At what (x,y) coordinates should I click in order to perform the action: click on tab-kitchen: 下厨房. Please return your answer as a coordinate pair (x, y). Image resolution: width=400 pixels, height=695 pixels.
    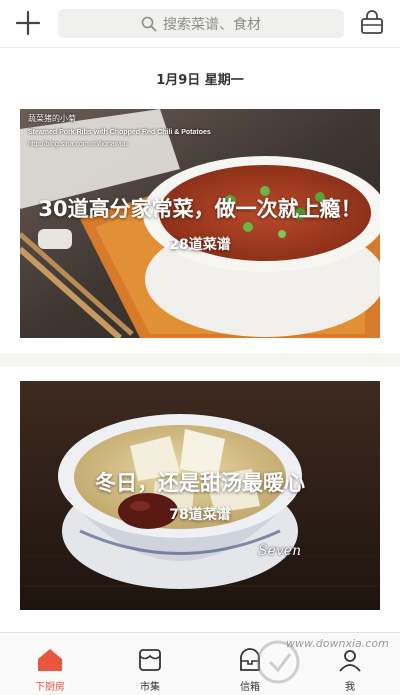
    Looking at the image, I should click on (50, 664).